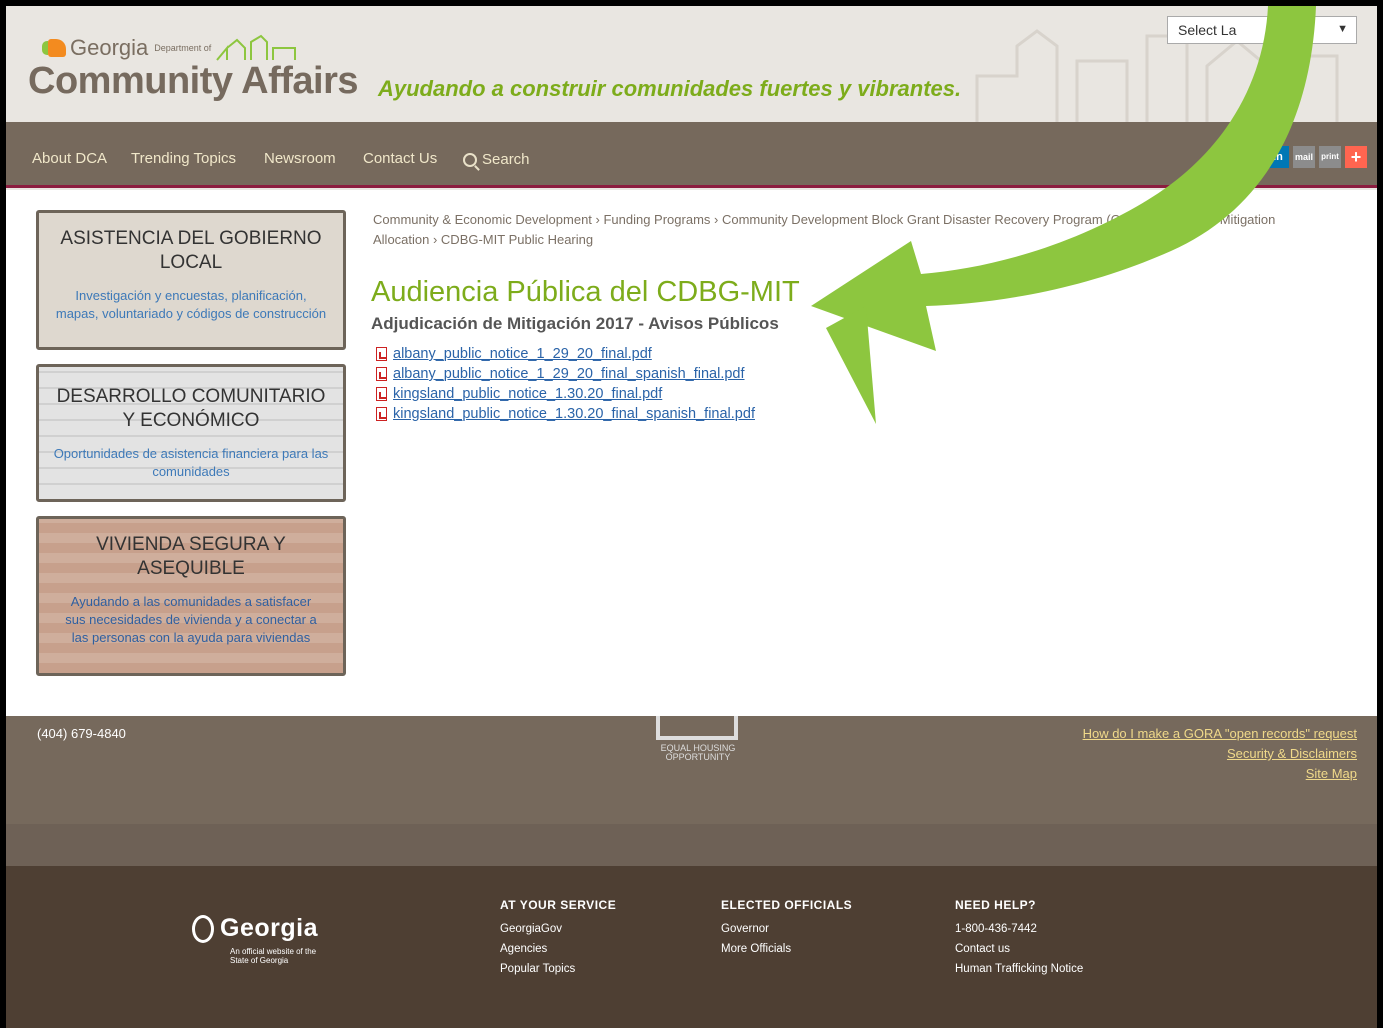  What do you see at coordinates (1252, 157) in the screenshot?
I see `twitter-icon: t` at bounding box center [1252, 157].